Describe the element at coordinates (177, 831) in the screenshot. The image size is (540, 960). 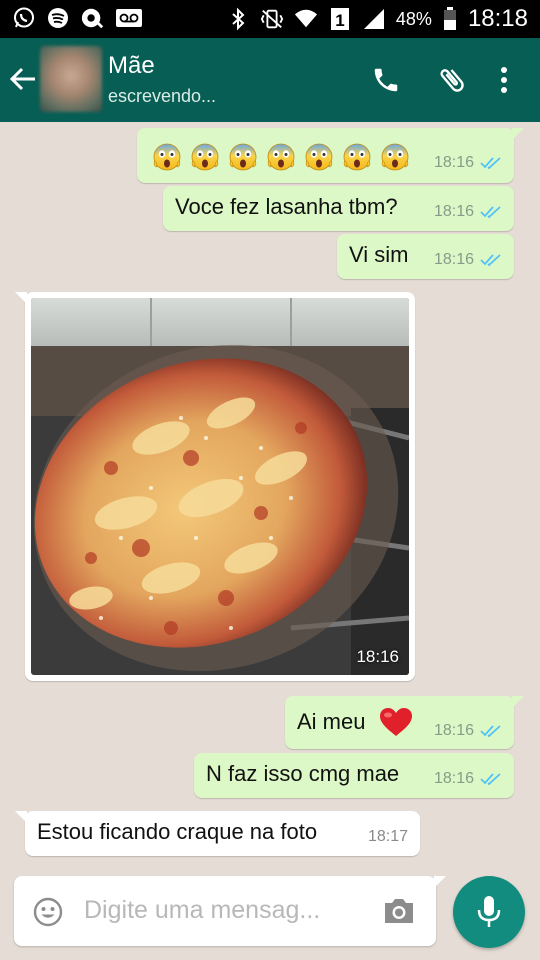
I see `message-text: Estou ficando craque na foto` at that location.